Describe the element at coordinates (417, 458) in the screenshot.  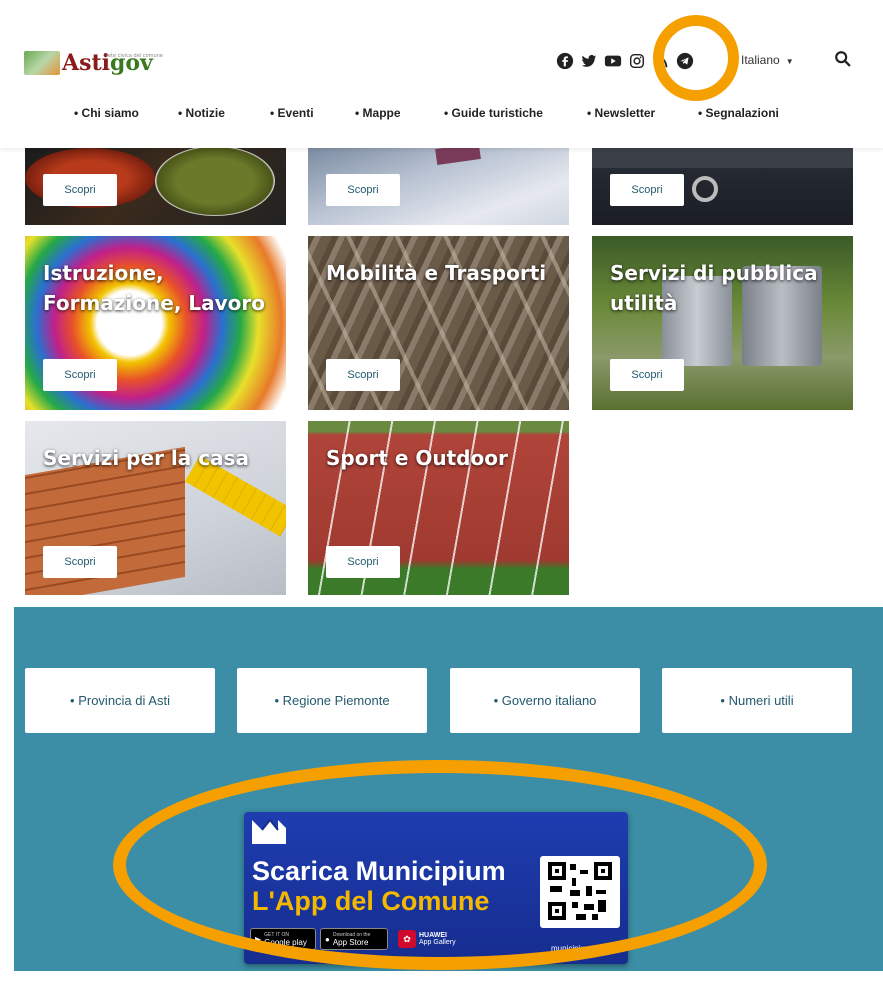
I see `card-title: Sport e Outdoor` at that location.